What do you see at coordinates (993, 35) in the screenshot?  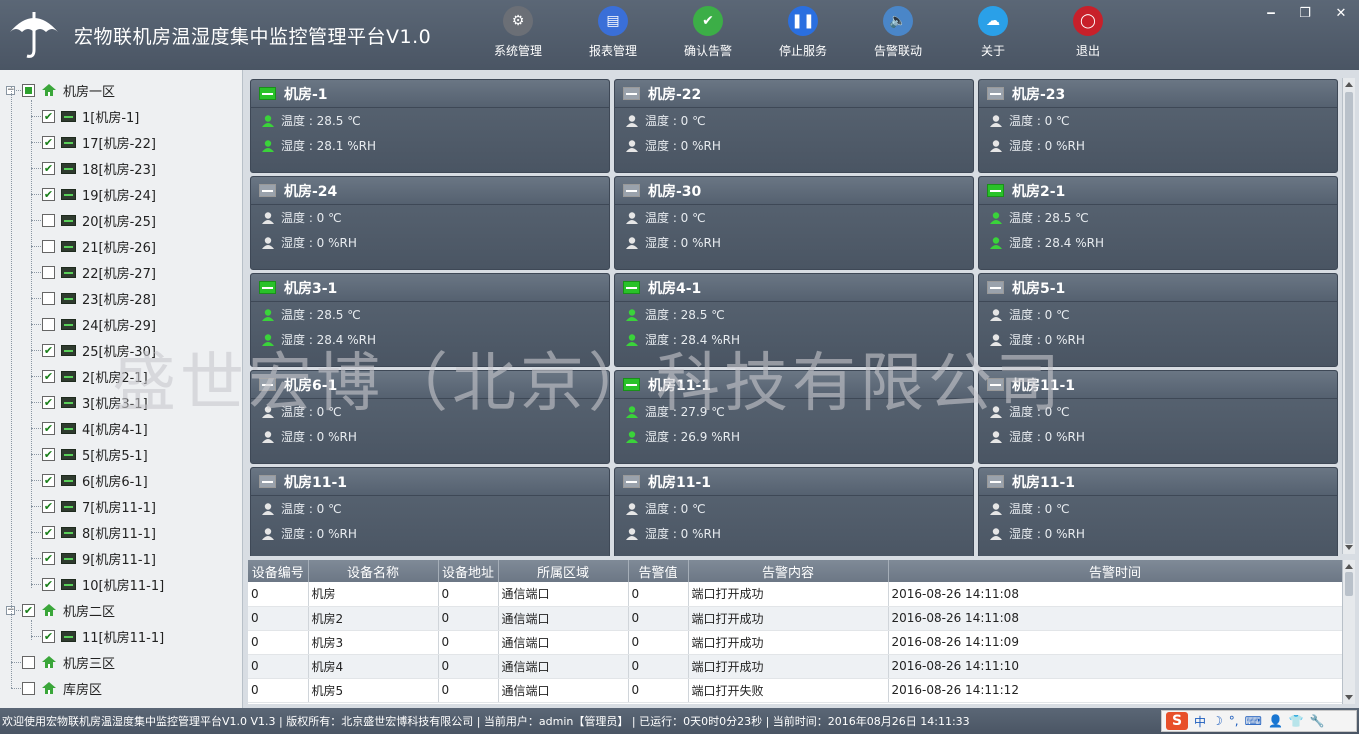 I see `toolbar-button-6: ☁ 关于` at bounding box center [993, 35].